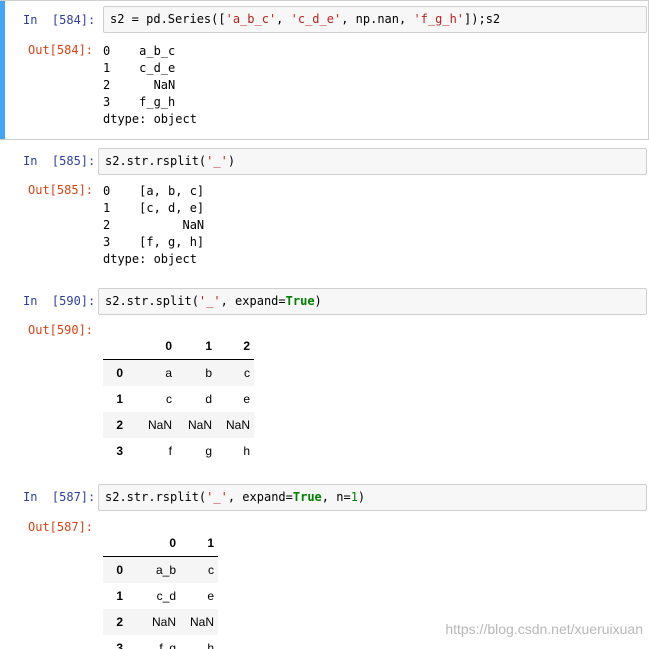 This screenshot has height=649, width=649. Describe the element at coordinates (59, 161) in the screenshot. I see `input-prompt: In [585]:` at that location.